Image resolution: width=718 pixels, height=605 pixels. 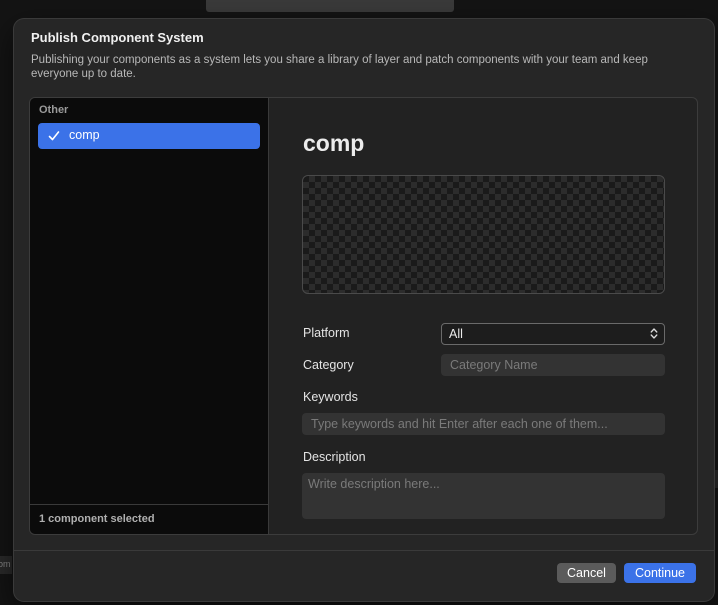 What do you see at coordinates (654, 333) in the screenshot?
I see `up-down-chevron-icon` at bounding box center [654, 333].